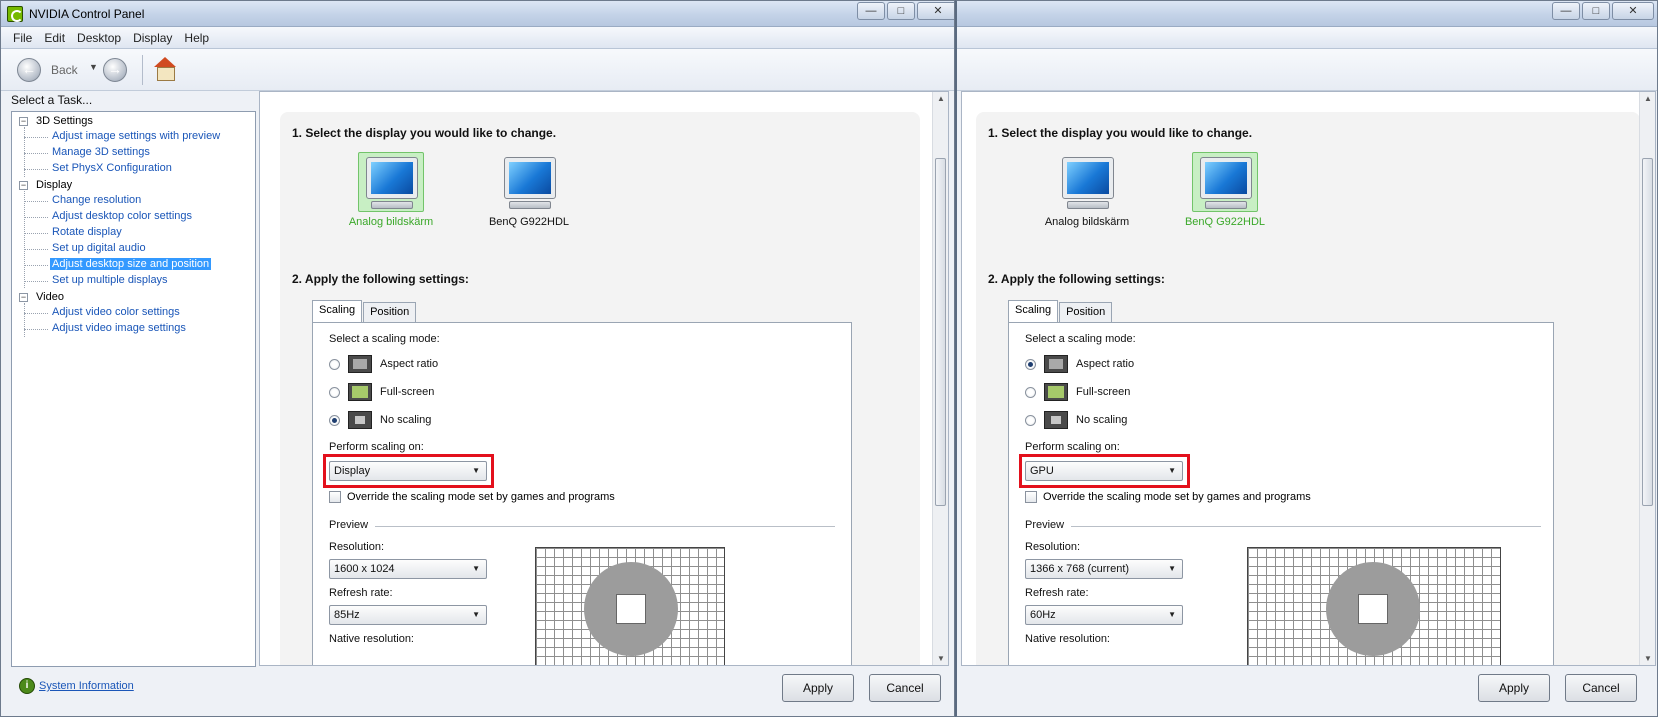 Image resolution: width=1658 pixels, height=717 pixels. What do you see at coordinates (86, 248) in the screenshot?
I see `task-set-up-digital-audio: Set up digital audio` at bounding box center [86, 248].